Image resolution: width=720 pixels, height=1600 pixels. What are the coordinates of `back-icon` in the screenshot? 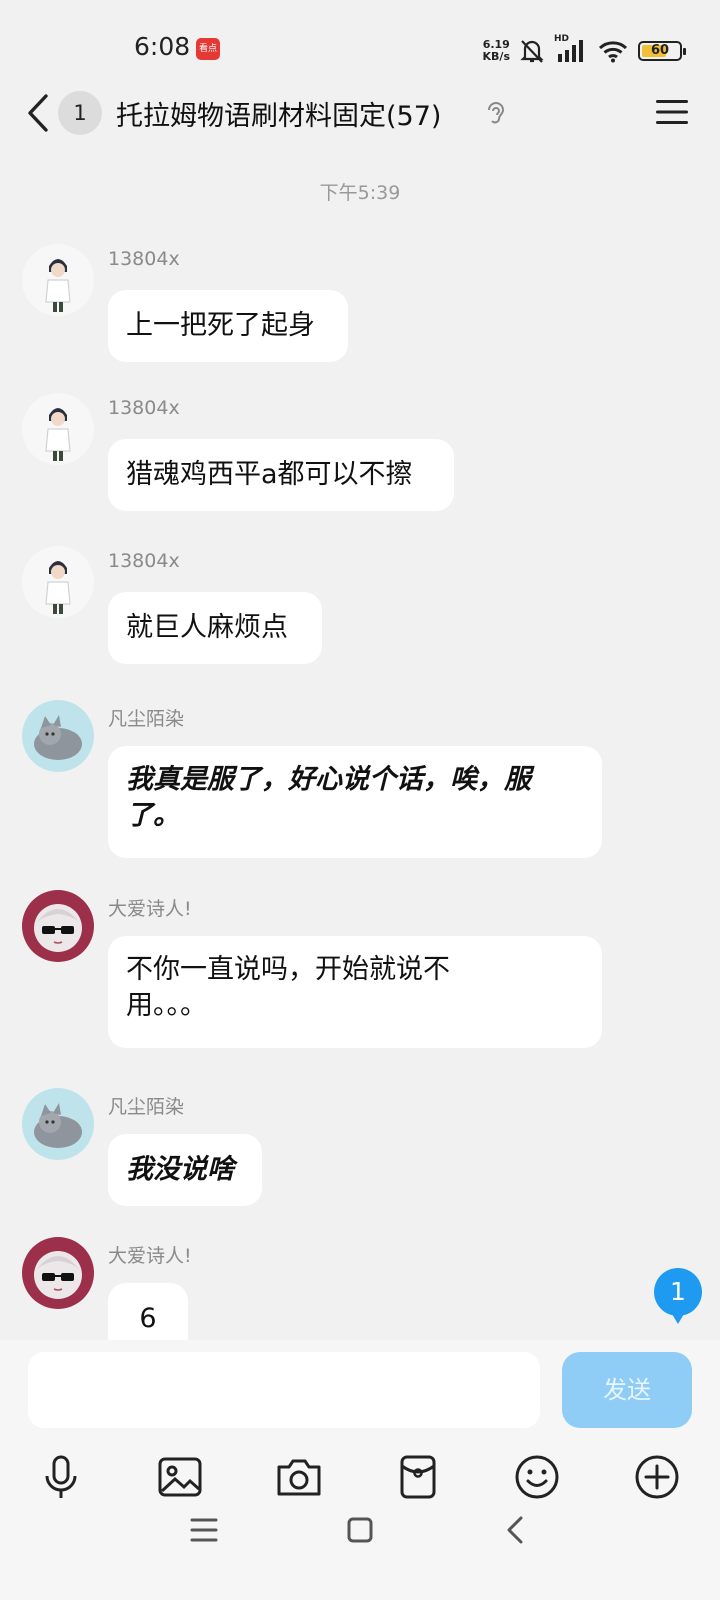 It's located at (516, 1530).